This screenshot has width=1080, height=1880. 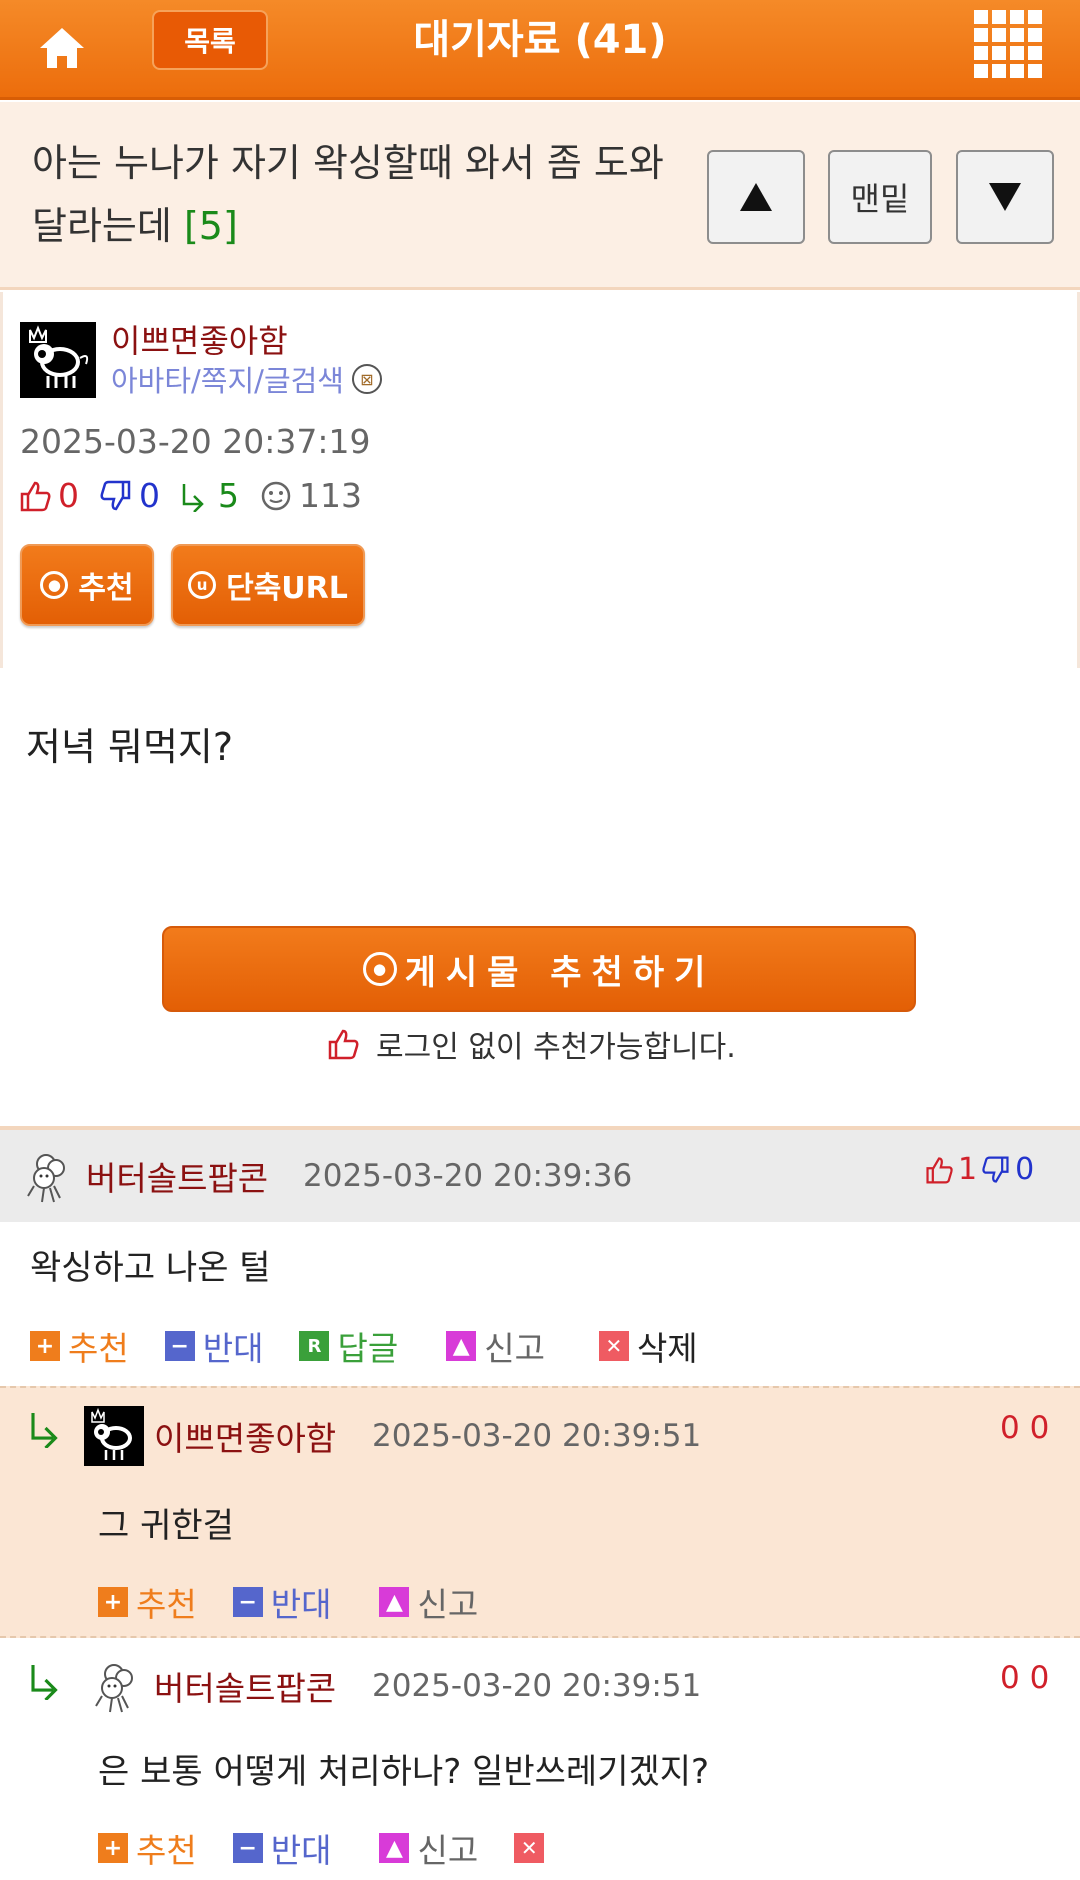 I want to click on author-links: 아바타/쪽지/글검색 ⊠, so click(x=246, y=379).